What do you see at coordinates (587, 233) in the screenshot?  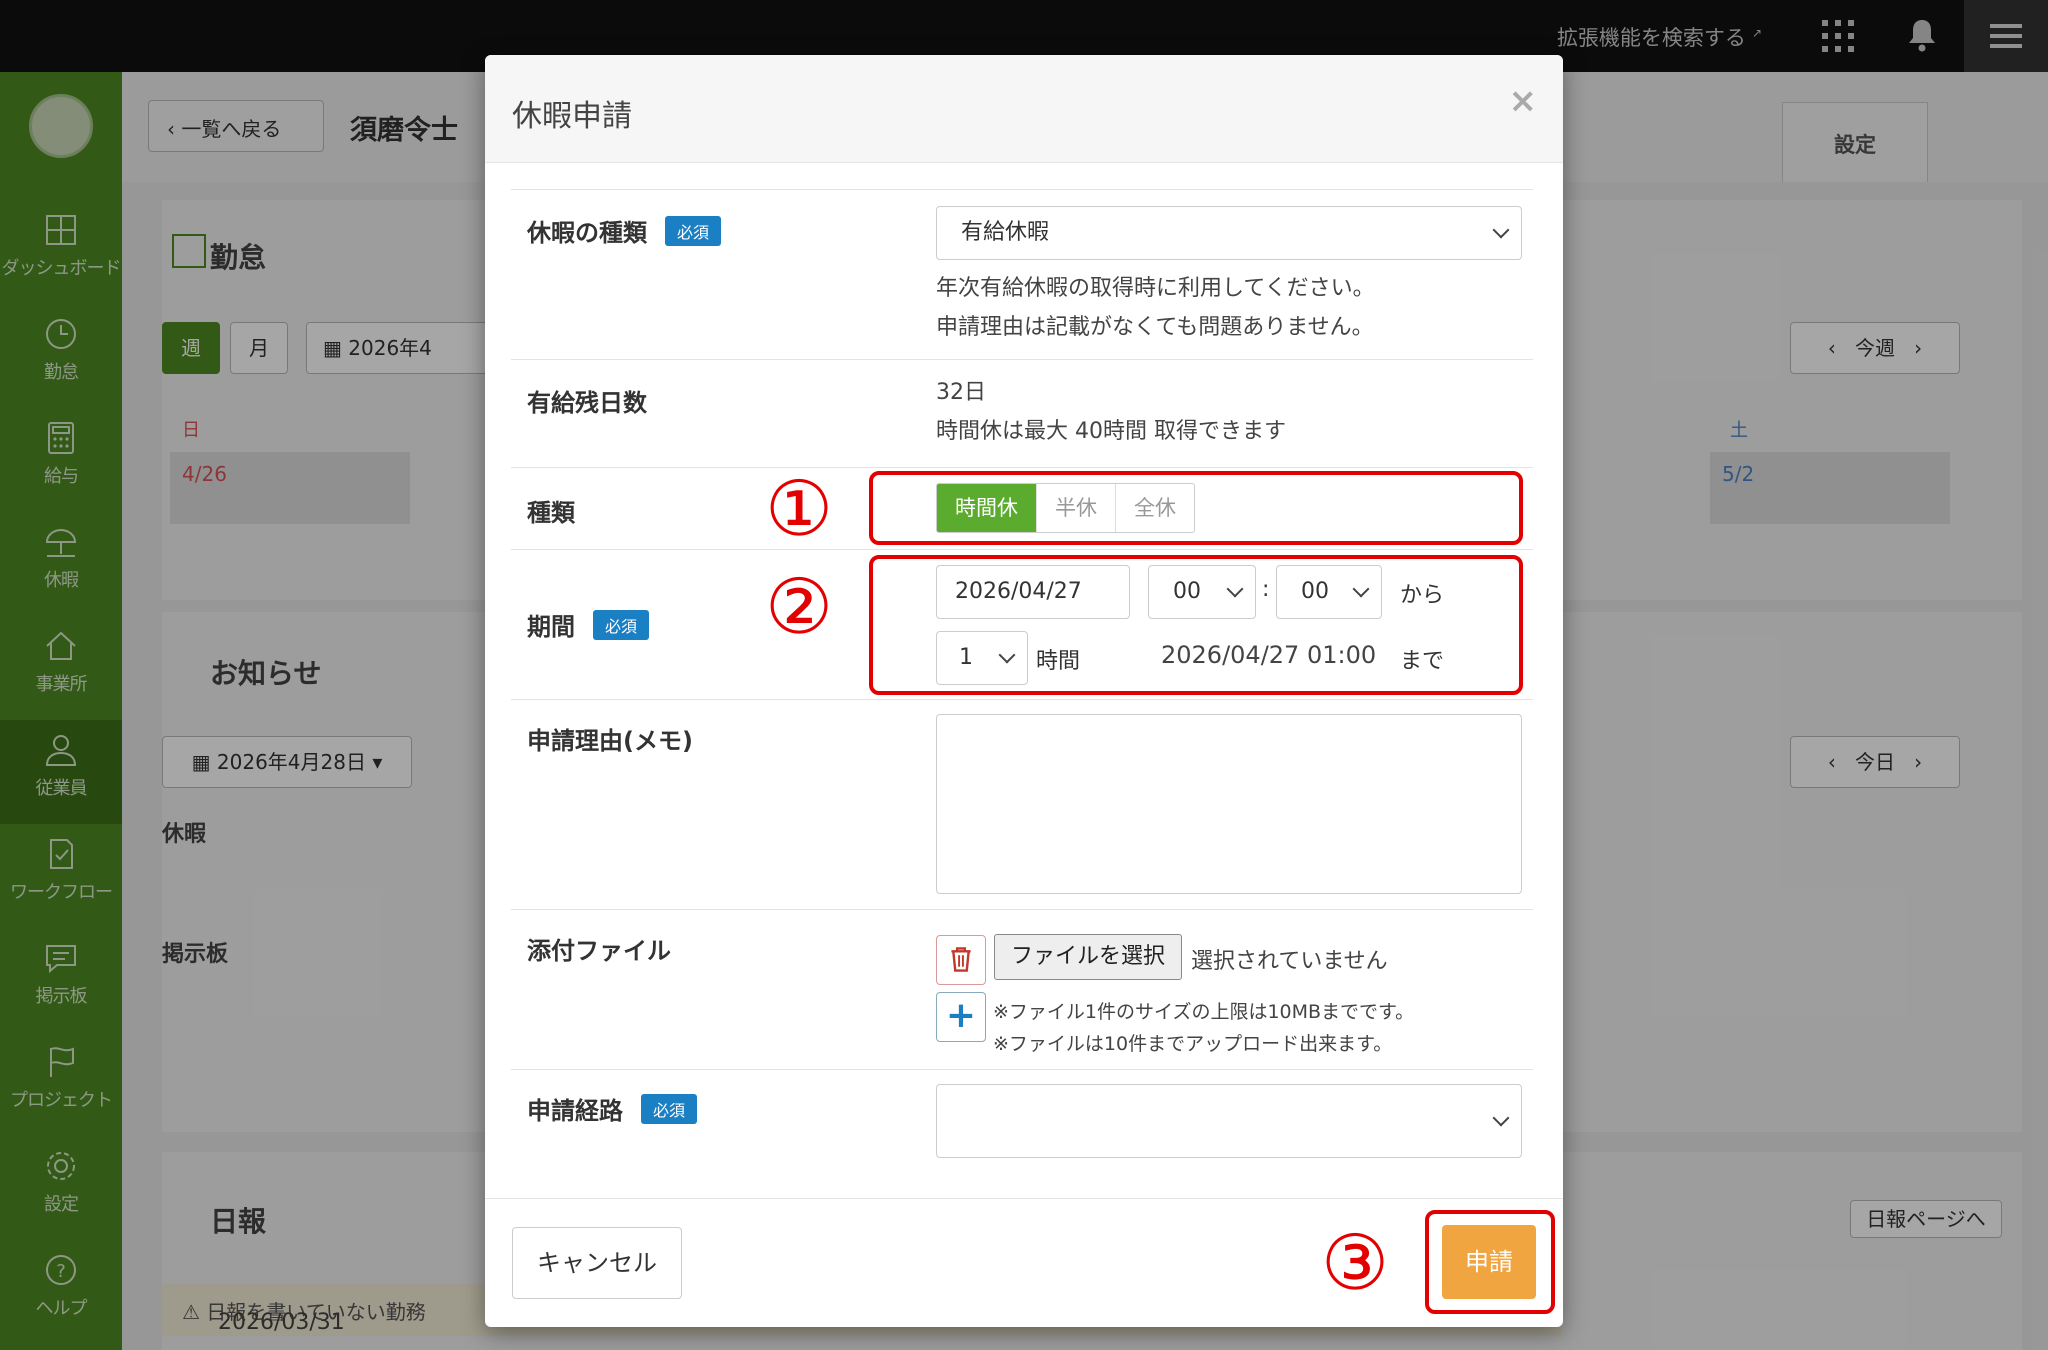 I see `leave-type-text: 休暇の種類` at bounding box center [587, 233].